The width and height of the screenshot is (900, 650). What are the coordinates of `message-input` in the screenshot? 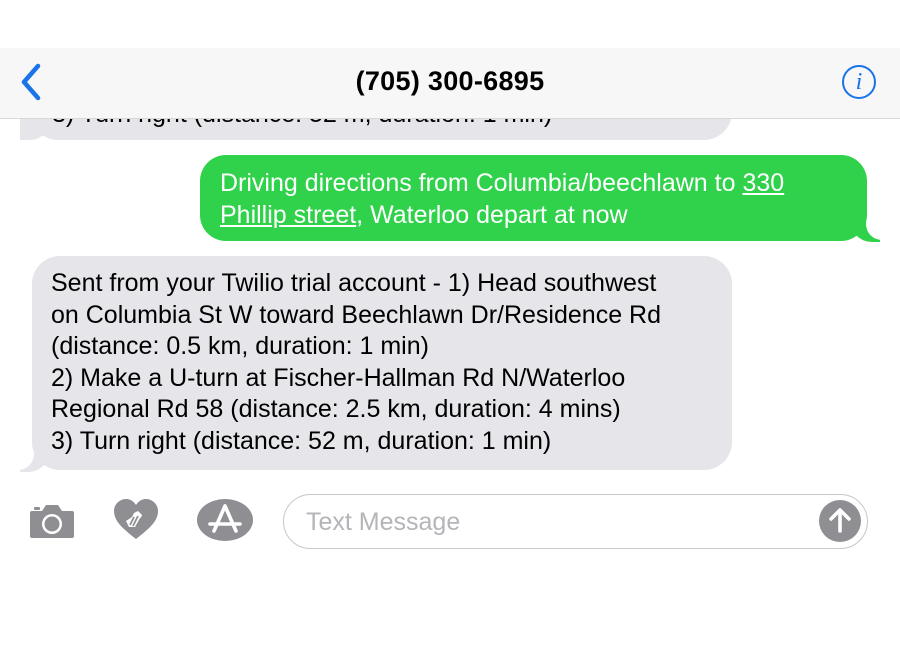 It's located at (546, 522).